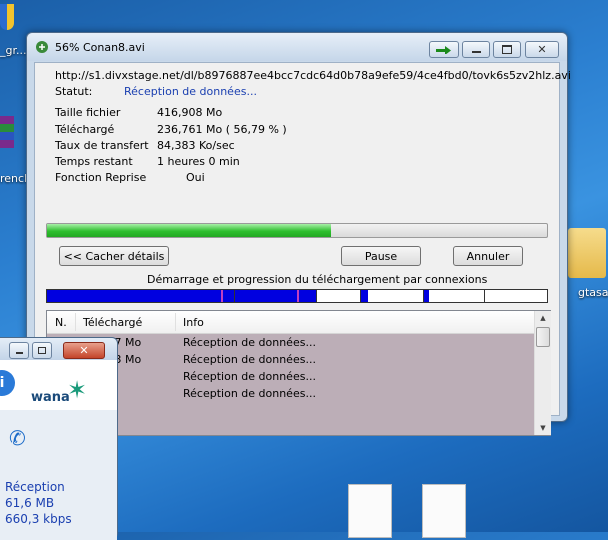 The width and height of the screenshot is (608, 540). Describe the element at coordinates (488, 256) in the screenshot. I see `cancel-button: Annuler` at that location.